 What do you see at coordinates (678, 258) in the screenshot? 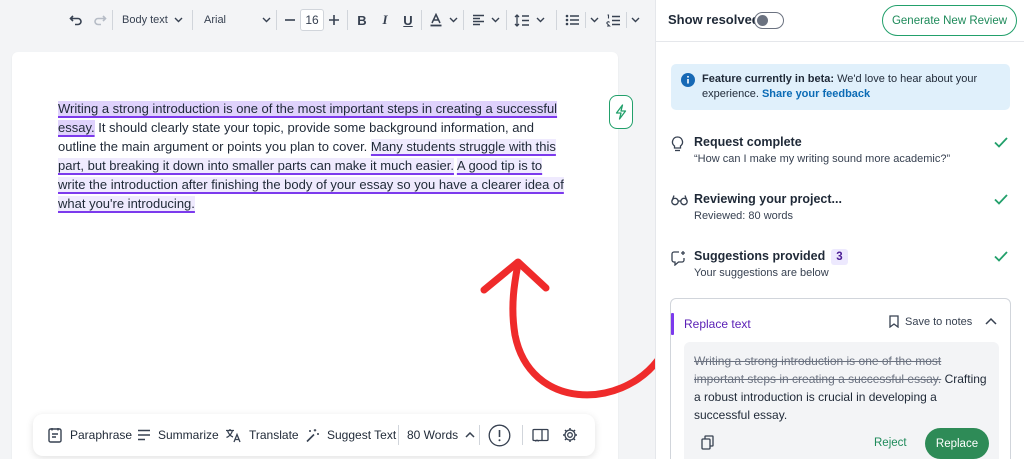
I see `chat-sparkle-icon` at bounding box center [678, 258].